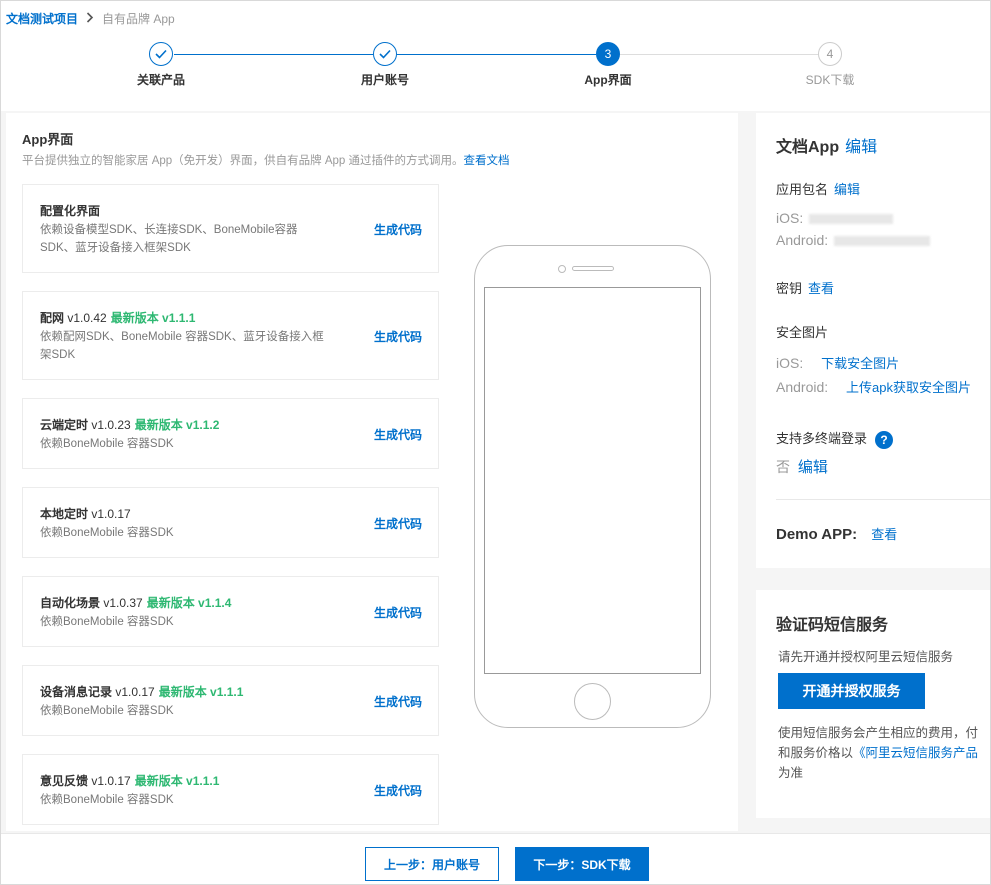 This screenshot has height=885, width=991. I want to click on view-docs-link: 查看文档, so click(487, 161).